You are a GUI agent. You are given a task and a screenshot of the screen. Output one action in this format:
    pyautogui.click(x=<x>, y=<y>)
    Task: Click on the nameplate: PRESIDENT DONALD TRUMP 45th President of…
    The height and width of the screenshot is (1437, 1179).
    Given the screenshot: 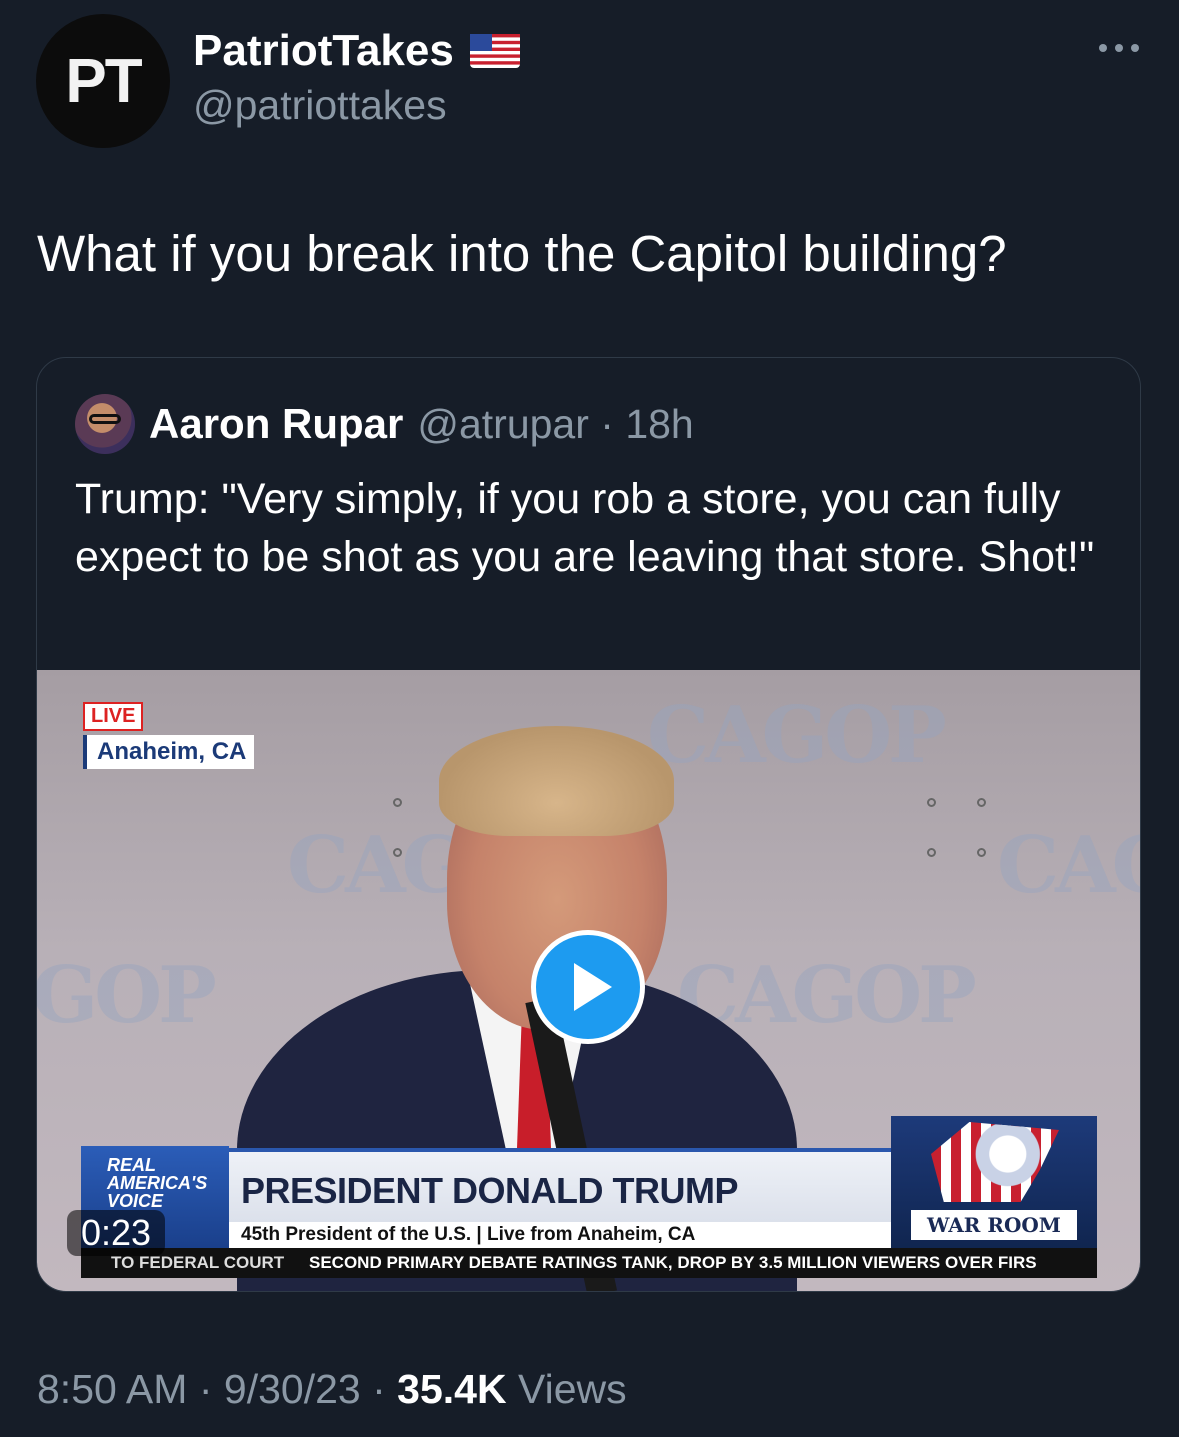 What is the action you would take?
    pyautogui.click(x=560, y=1200)
    